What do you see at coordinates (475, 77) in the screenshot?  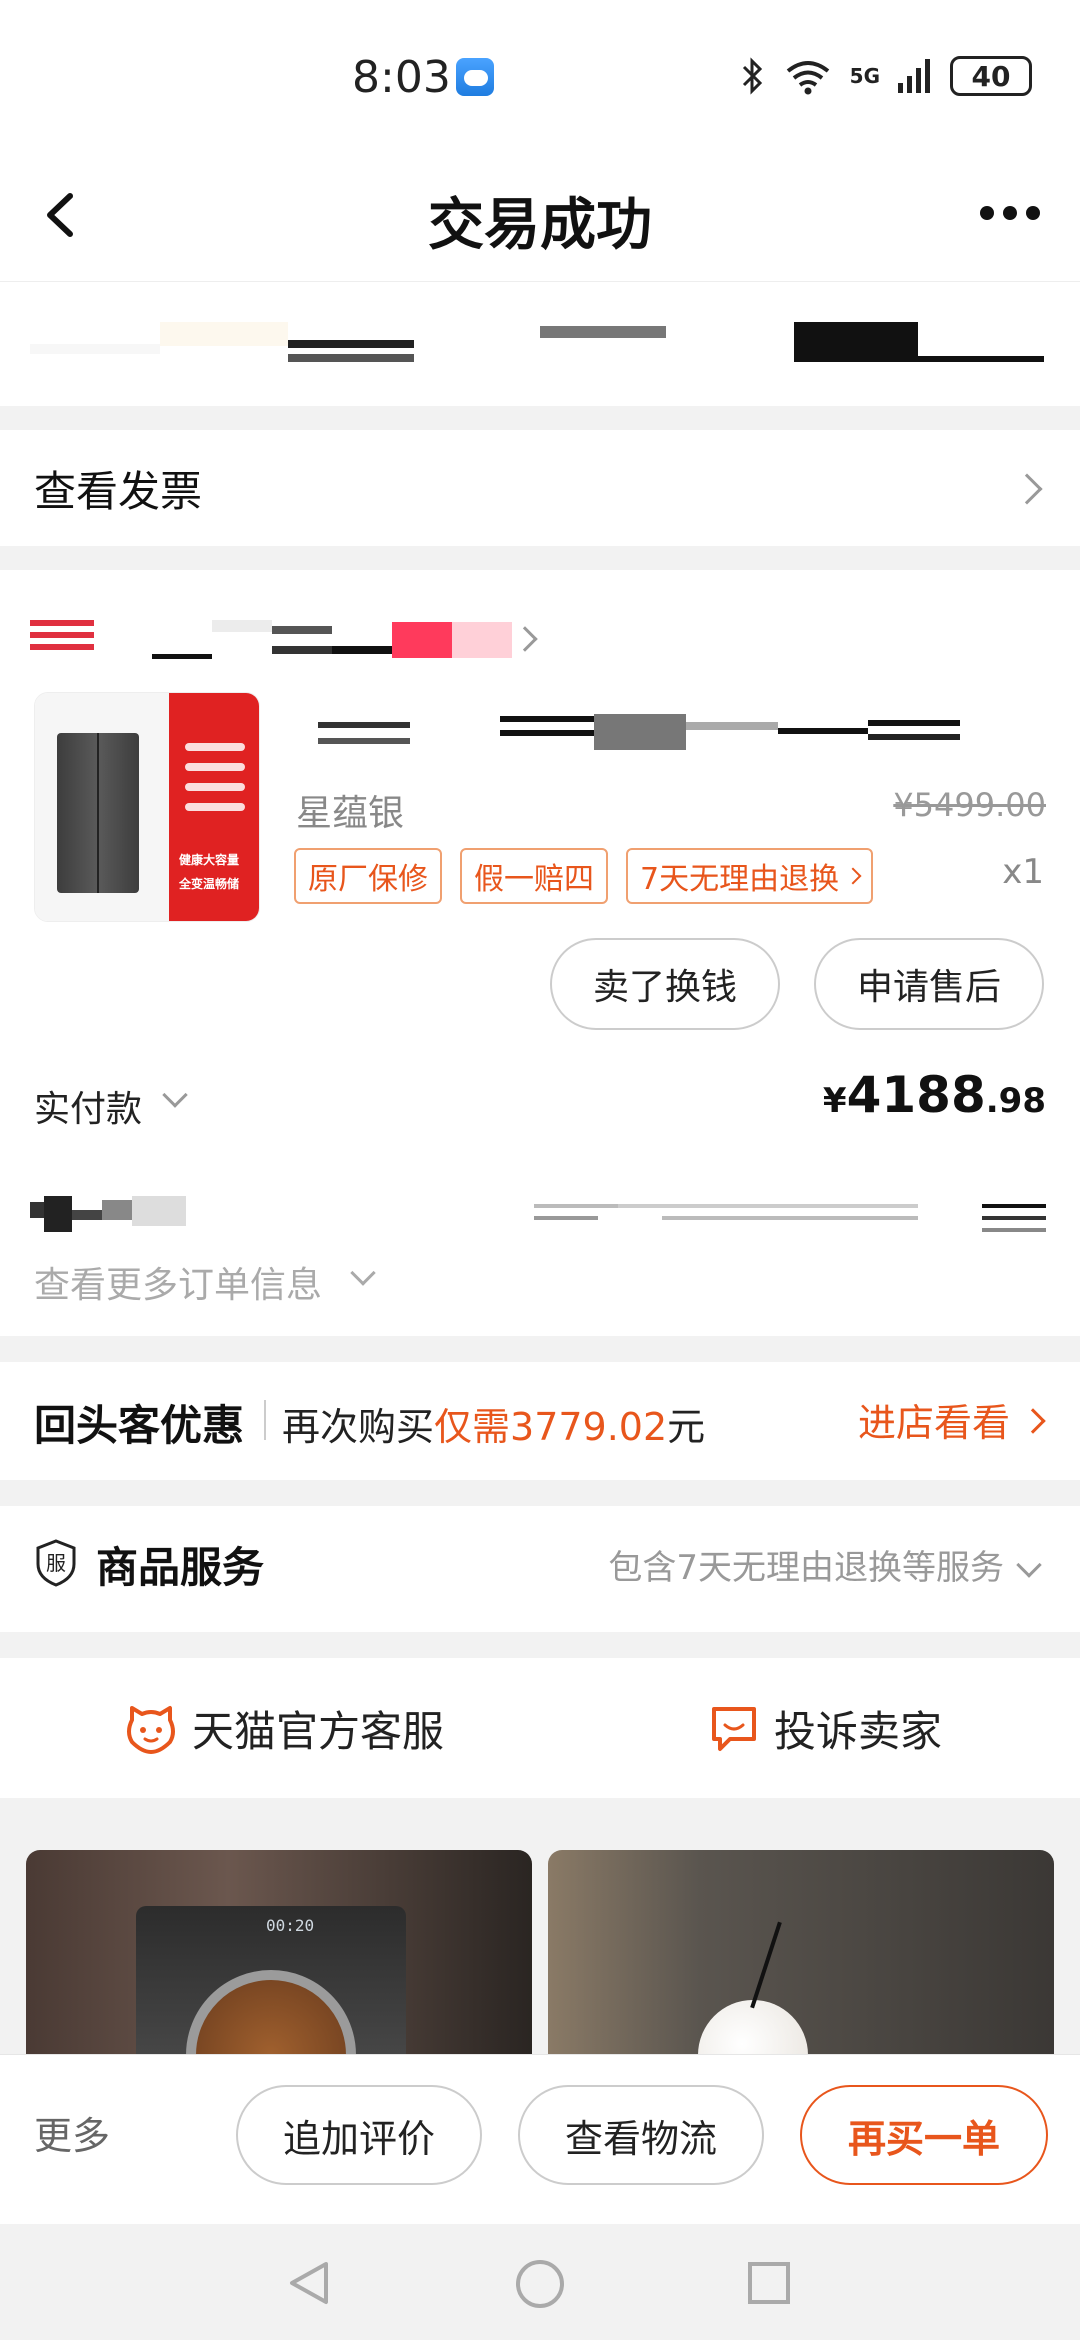 I see `weather-icon` at bounding box center [475, 77].